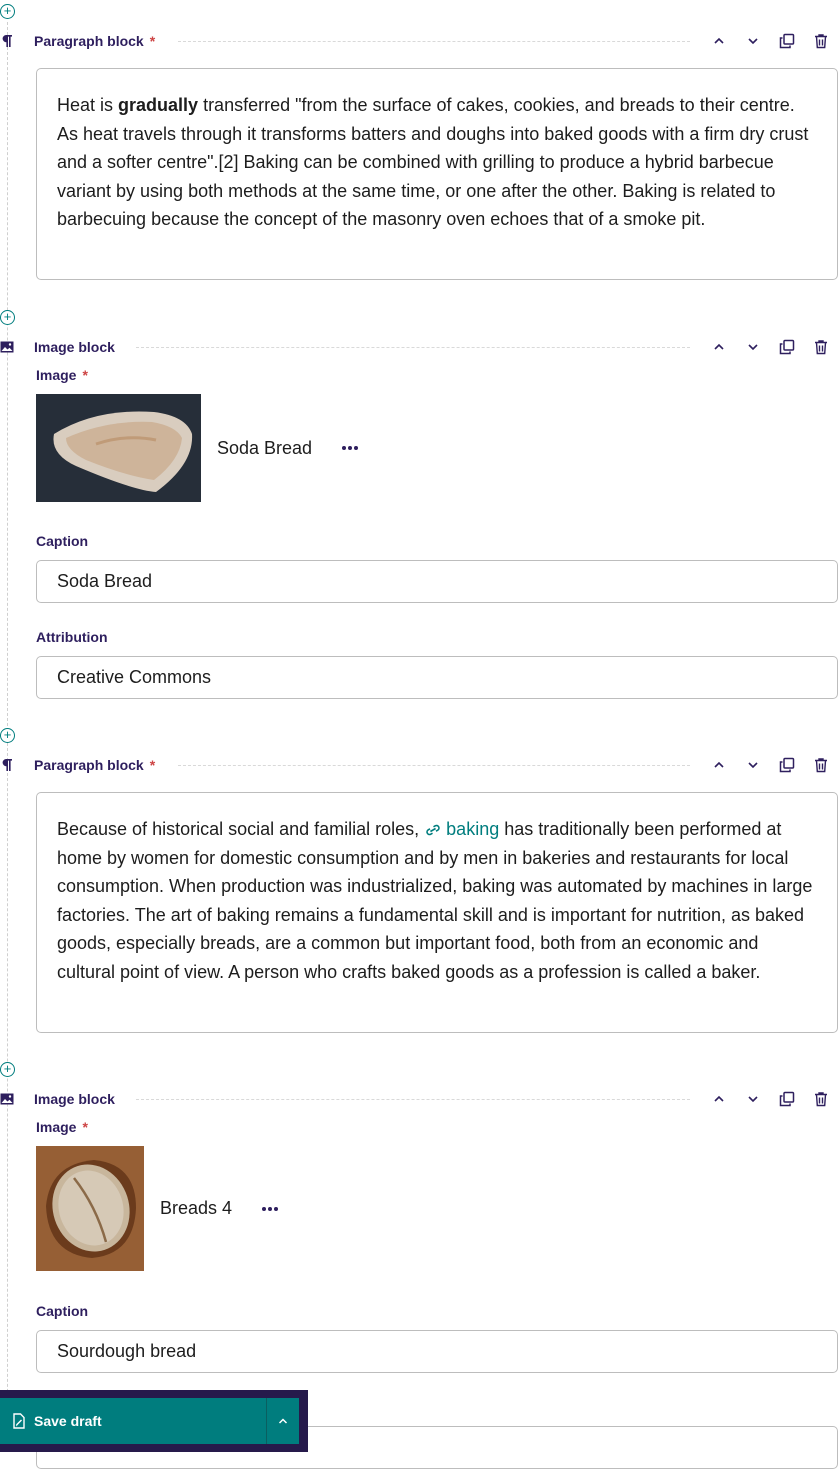 This screenshot has height=1469, width=838. What do you see at coordinates (433, 830) in the screenshot?
I see `link-icon` at bounding box center [433, 830].